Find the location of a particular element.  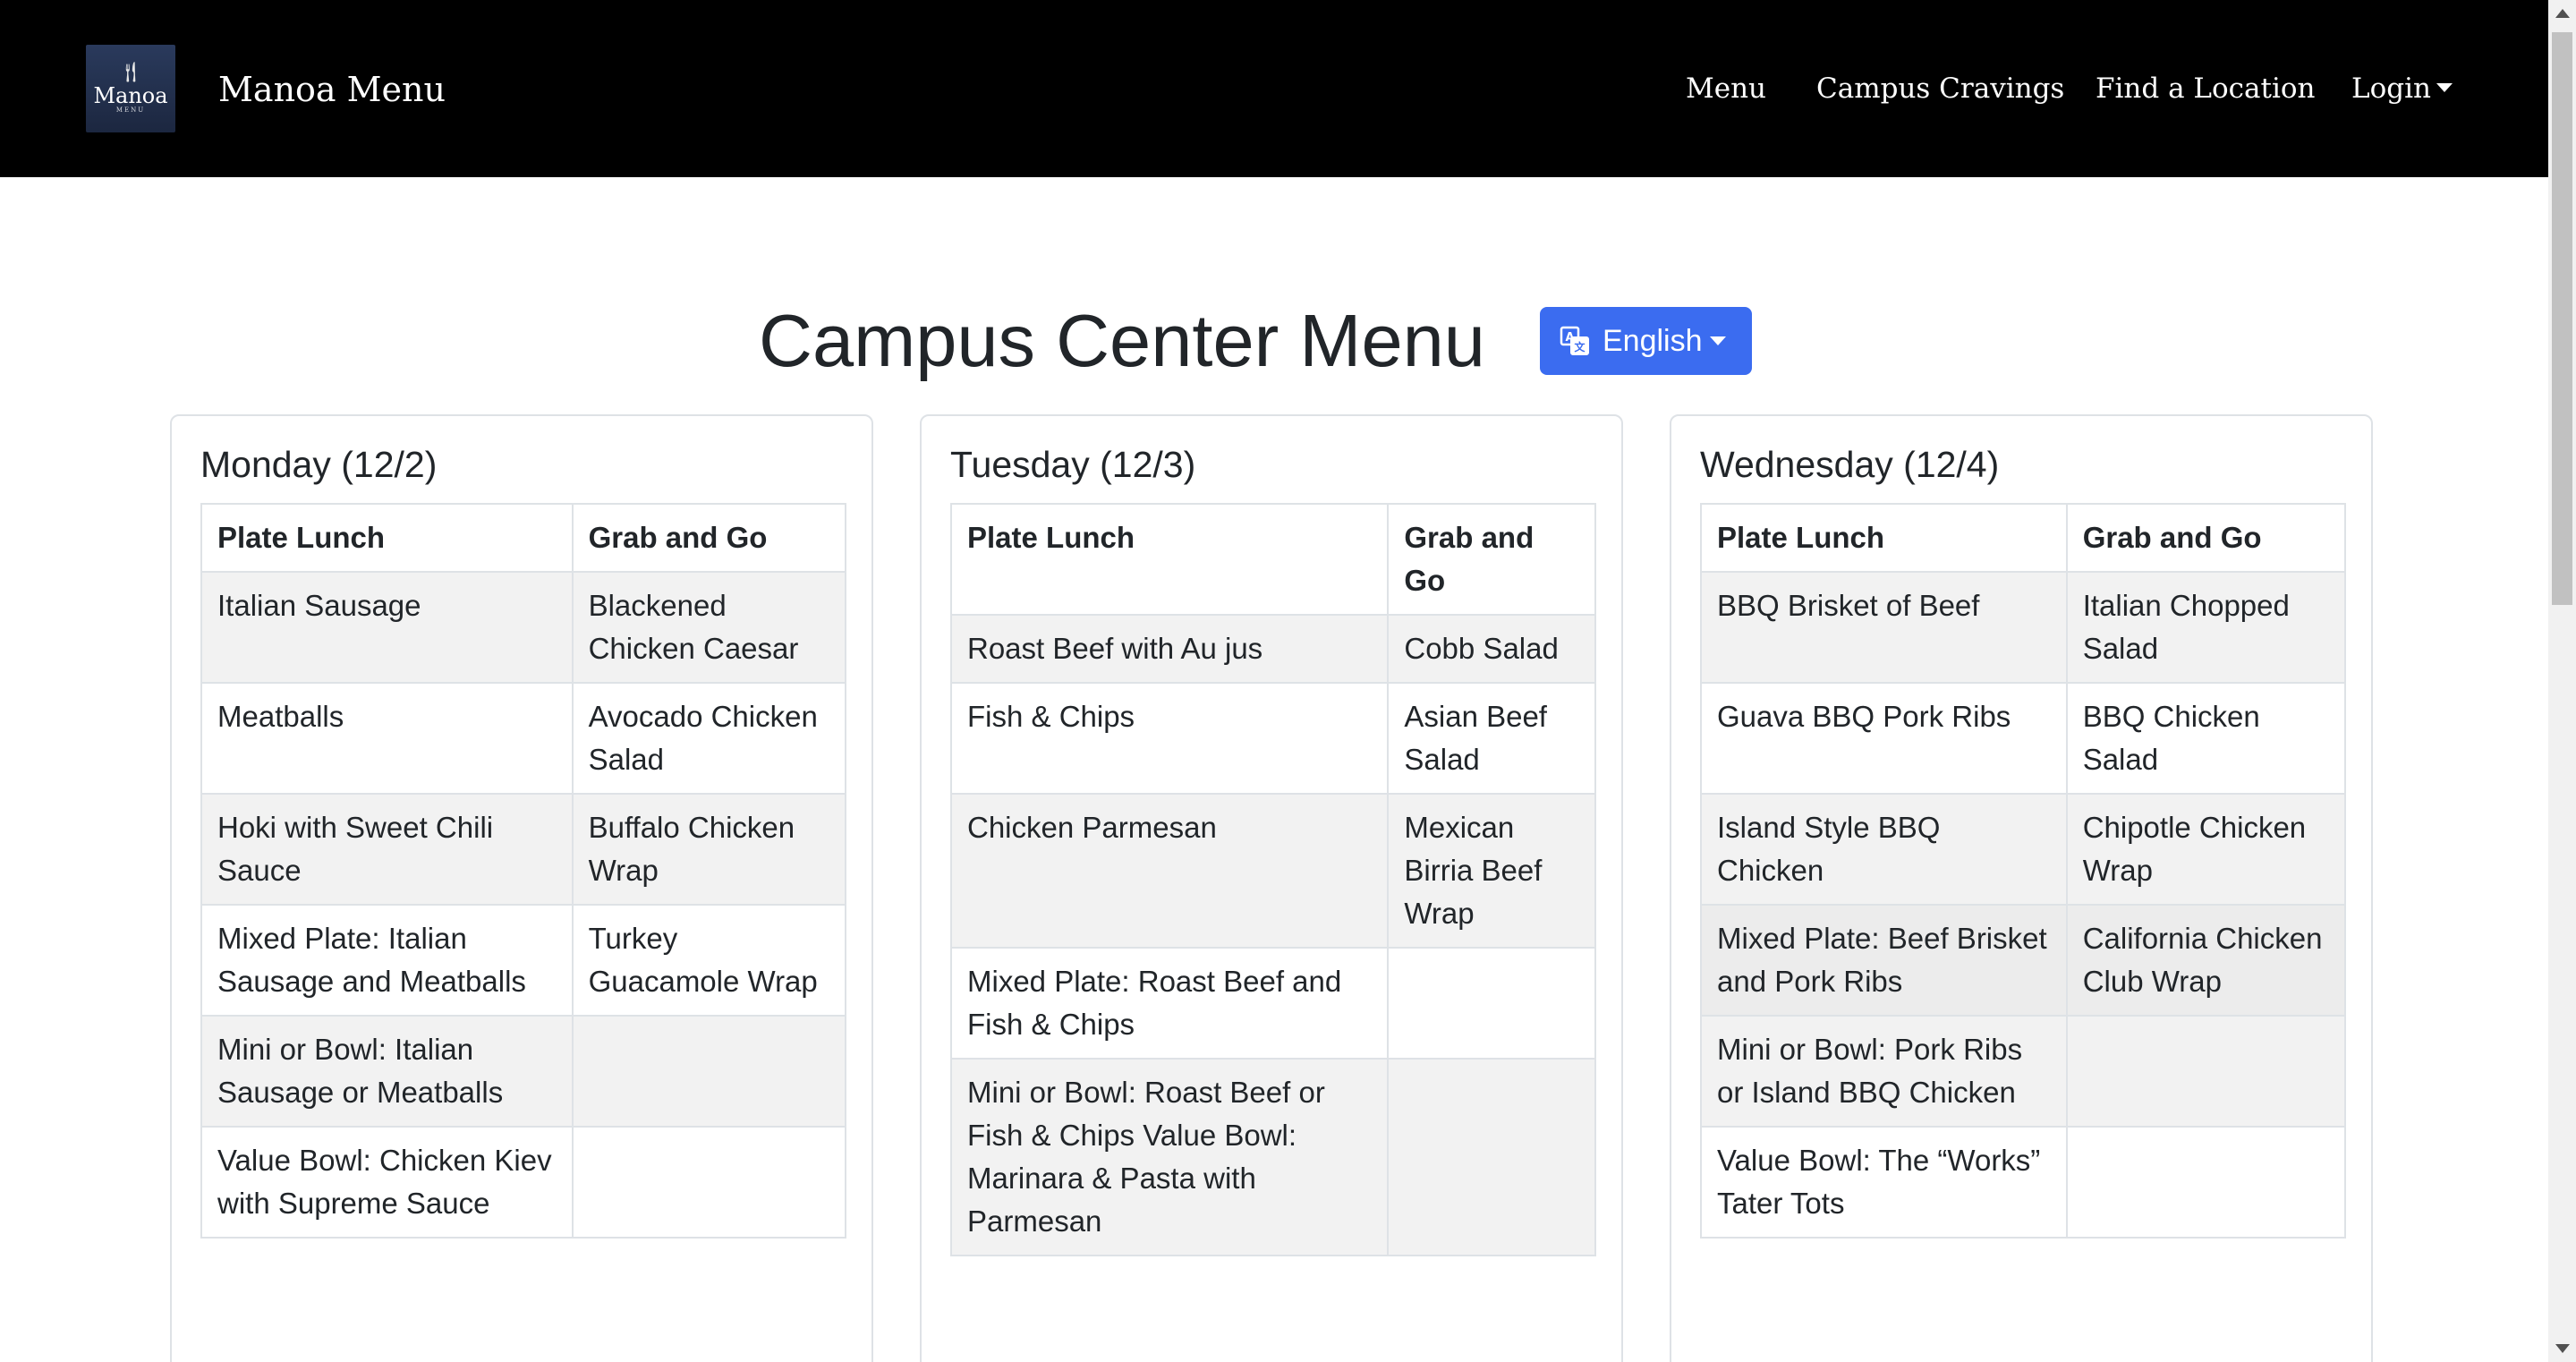

table-row: Mixed Plate: Roast Beef and Fish & Chips is located at coordinates (1272, 1004).